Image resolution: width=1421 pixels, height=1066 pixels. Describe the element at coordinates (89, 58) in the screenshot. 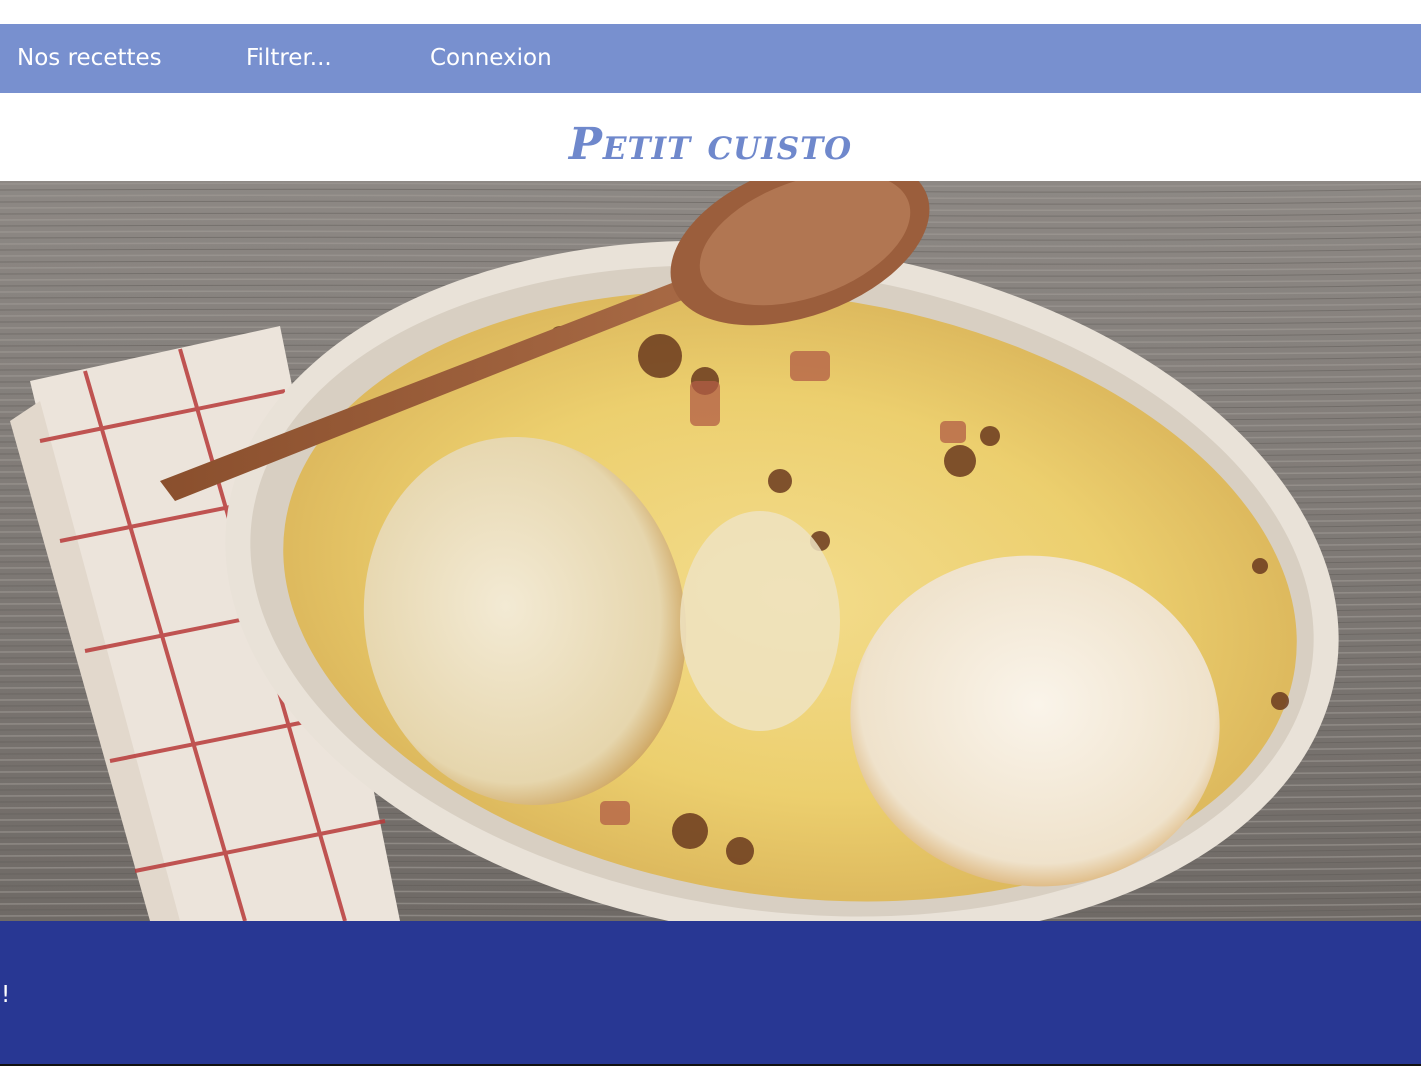

I see `nav-link-nos-recettes: Nos recettes` at that location.